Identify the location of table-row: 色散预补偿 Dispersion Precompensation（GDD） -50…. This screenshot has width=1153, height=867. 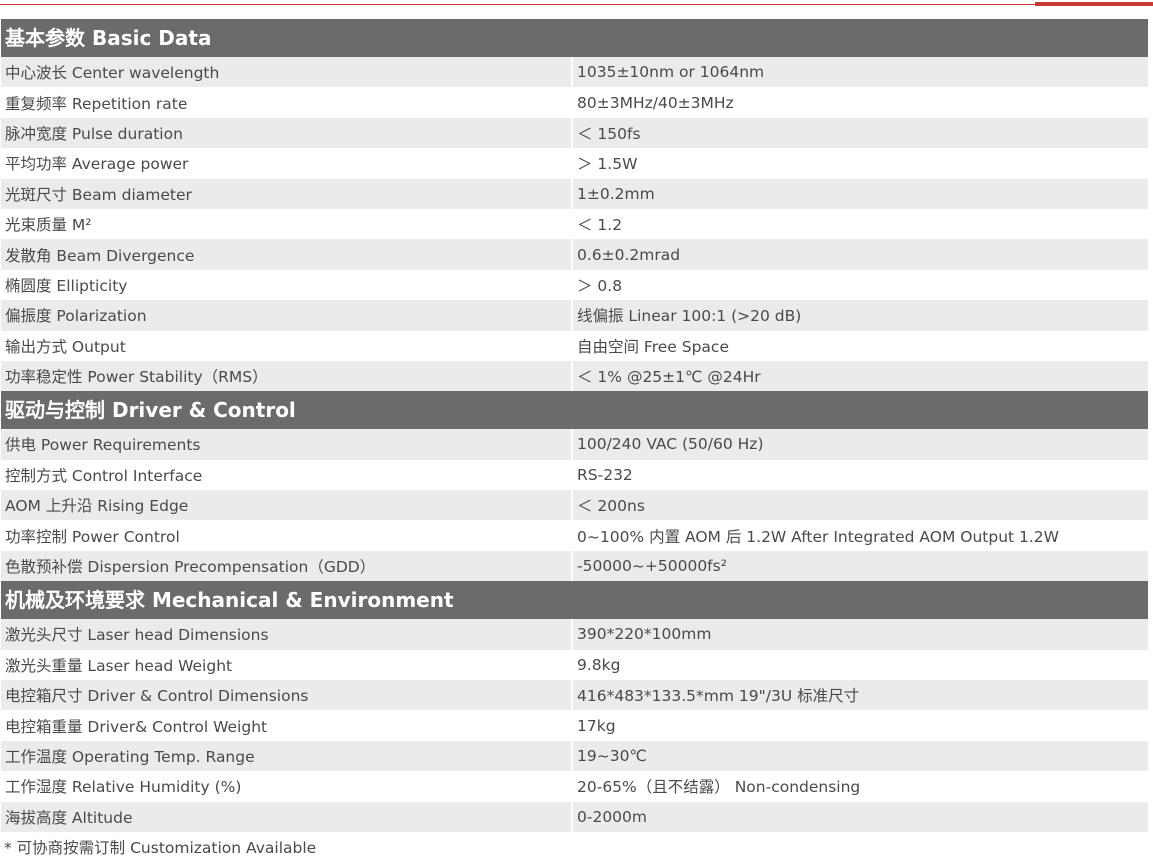
(574, 566).